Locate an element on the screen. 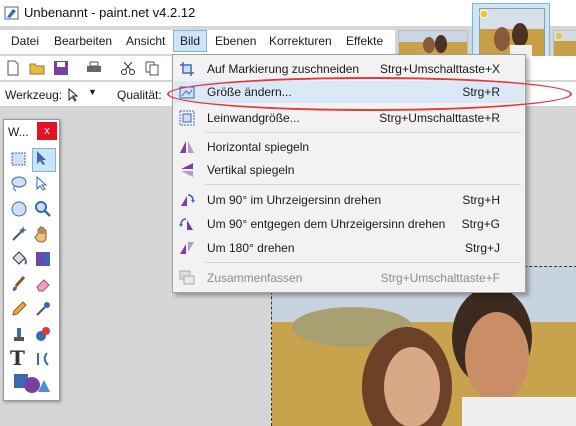 The width and height of the screenshot is (576, 426). copy-icon is located at coordinates (152, 68).